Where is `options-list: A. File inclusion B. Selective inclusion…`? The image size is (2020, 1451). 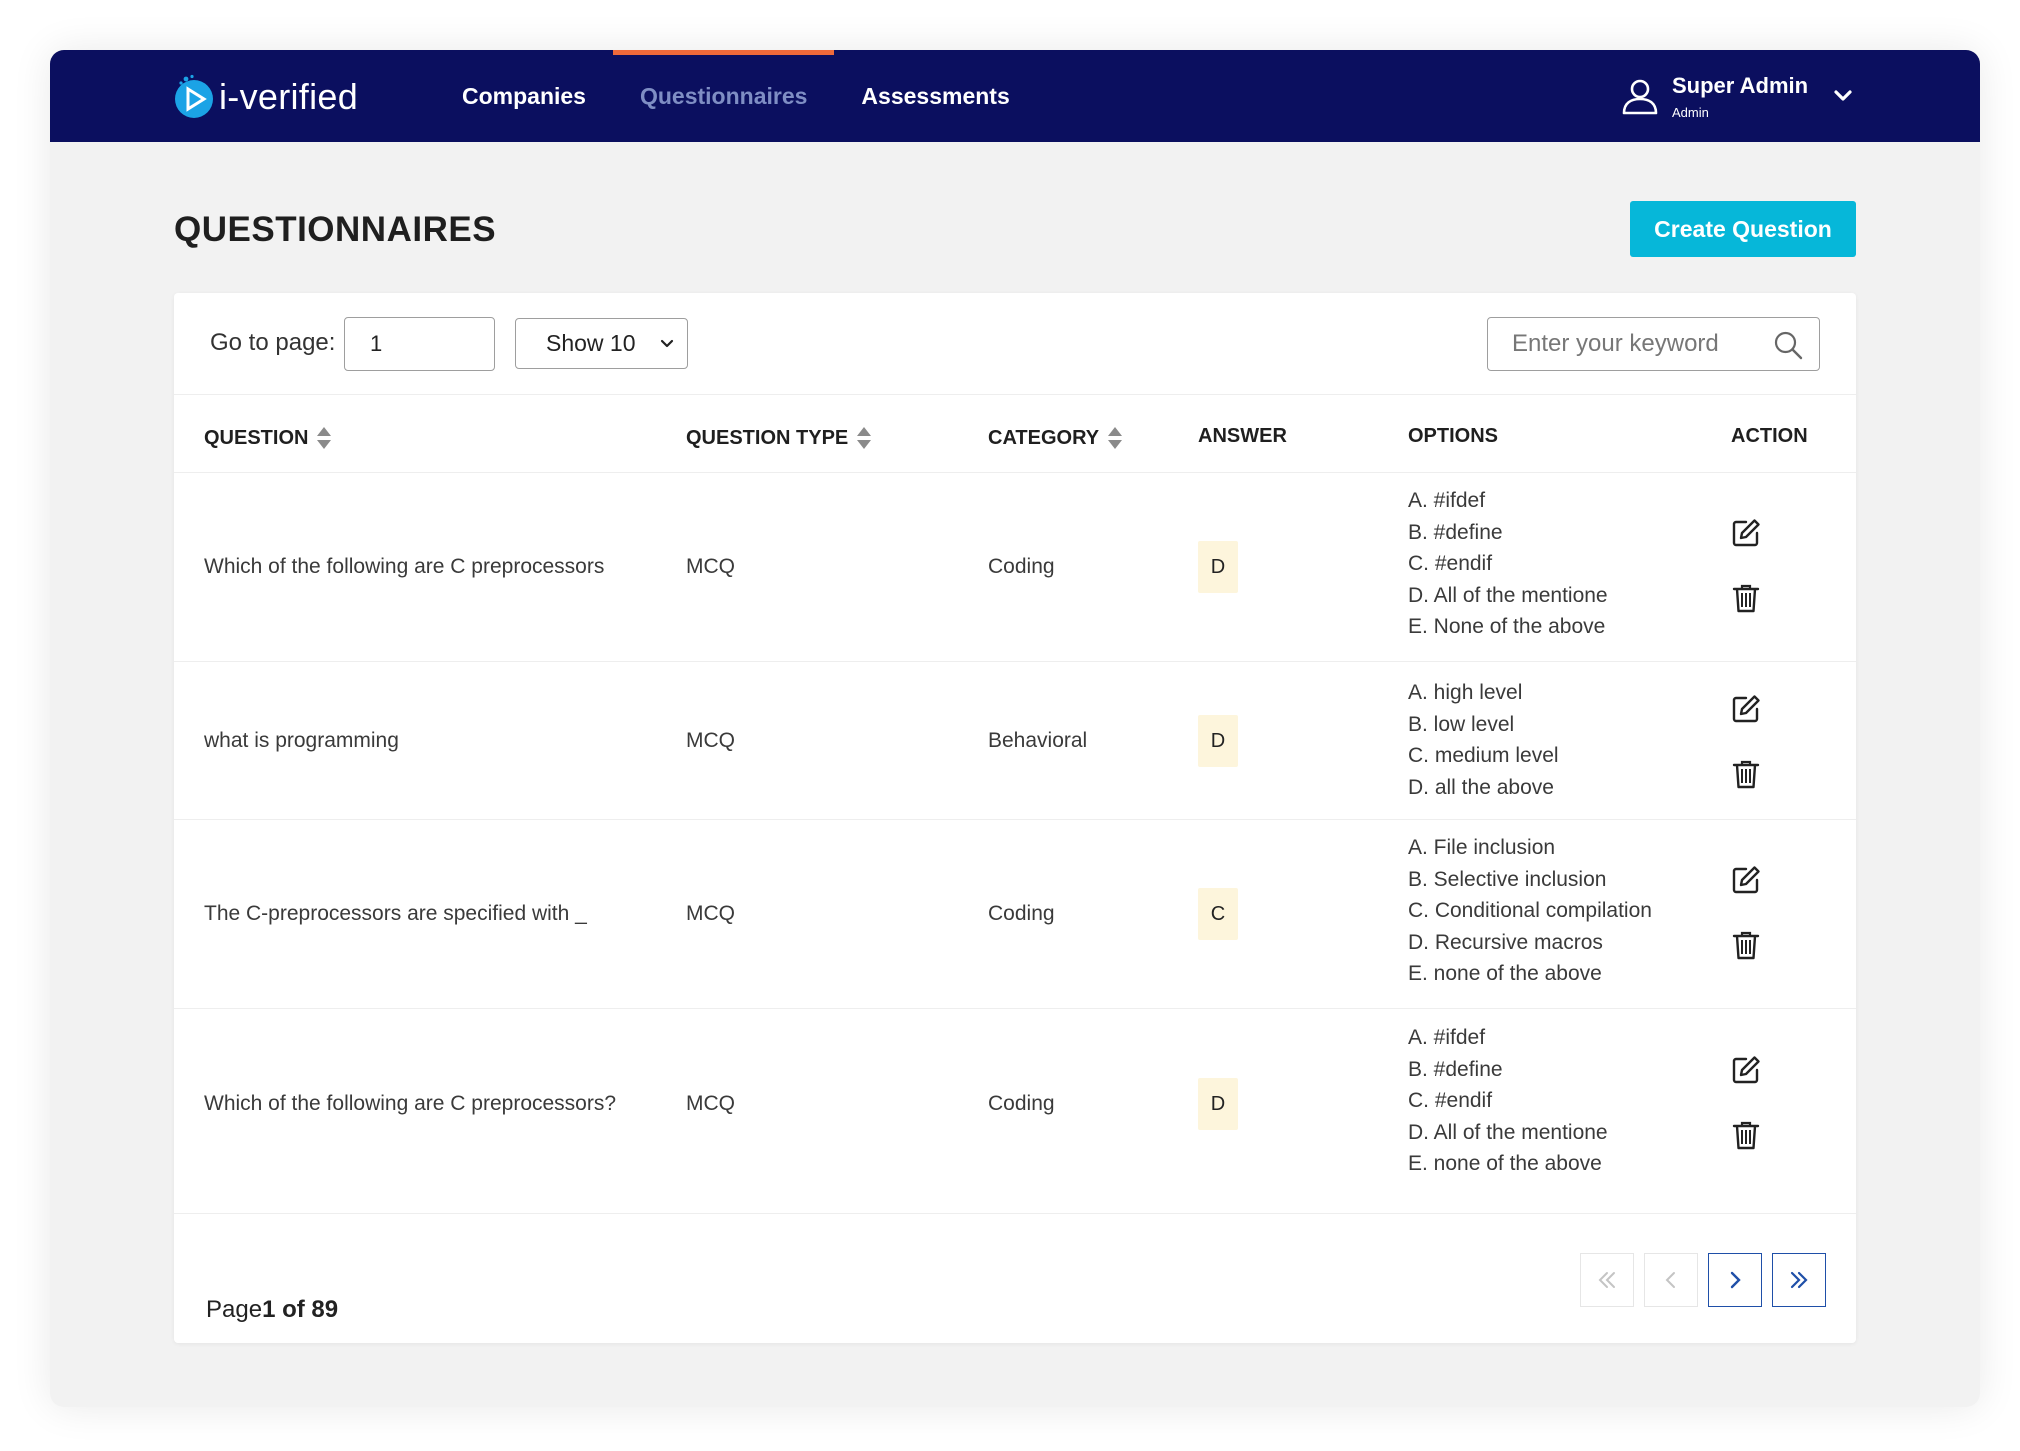
options-list: A. File inclusion B. Selective inclusion… is located at coordinates (1530, 911).